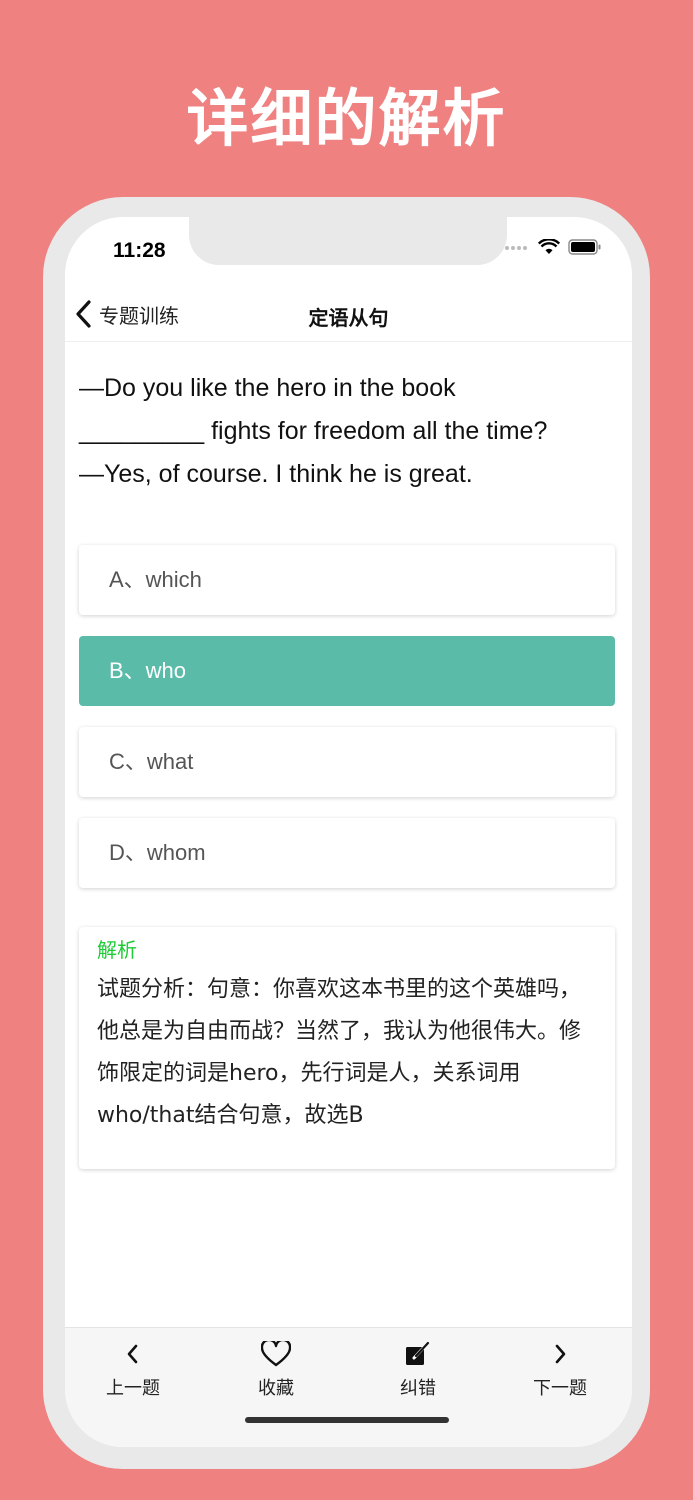 This screenshot has height=1500, width=693. Describe the element at coordinates (133, 1388) in the screenshot. I see `prev-question-label: 上一题` at that location.